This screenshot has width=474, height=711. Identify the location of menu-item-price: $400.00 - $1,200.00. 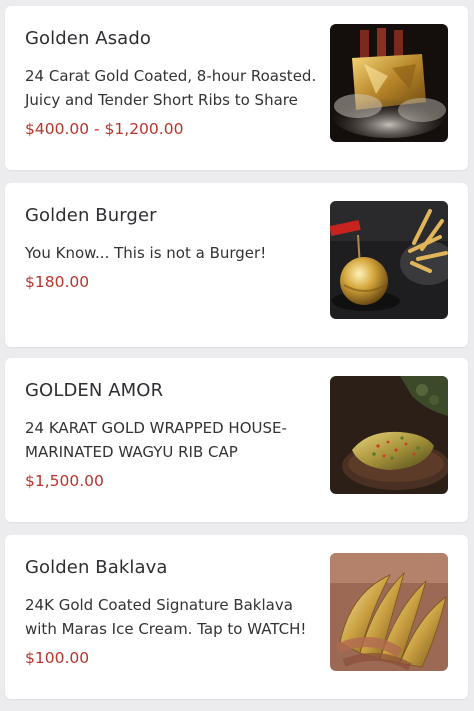
(104, 129).